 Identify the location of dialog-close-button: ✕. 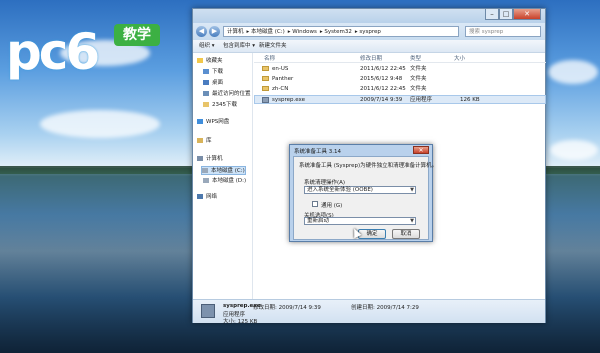
(421, 150).